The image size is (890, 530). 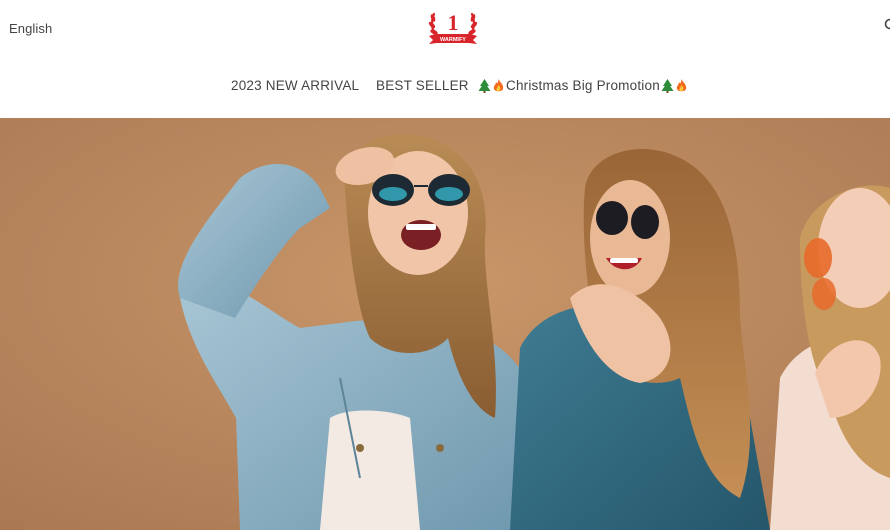 I want to click on logo-banner-text: WARMIFY, so click(x=453, y=40).